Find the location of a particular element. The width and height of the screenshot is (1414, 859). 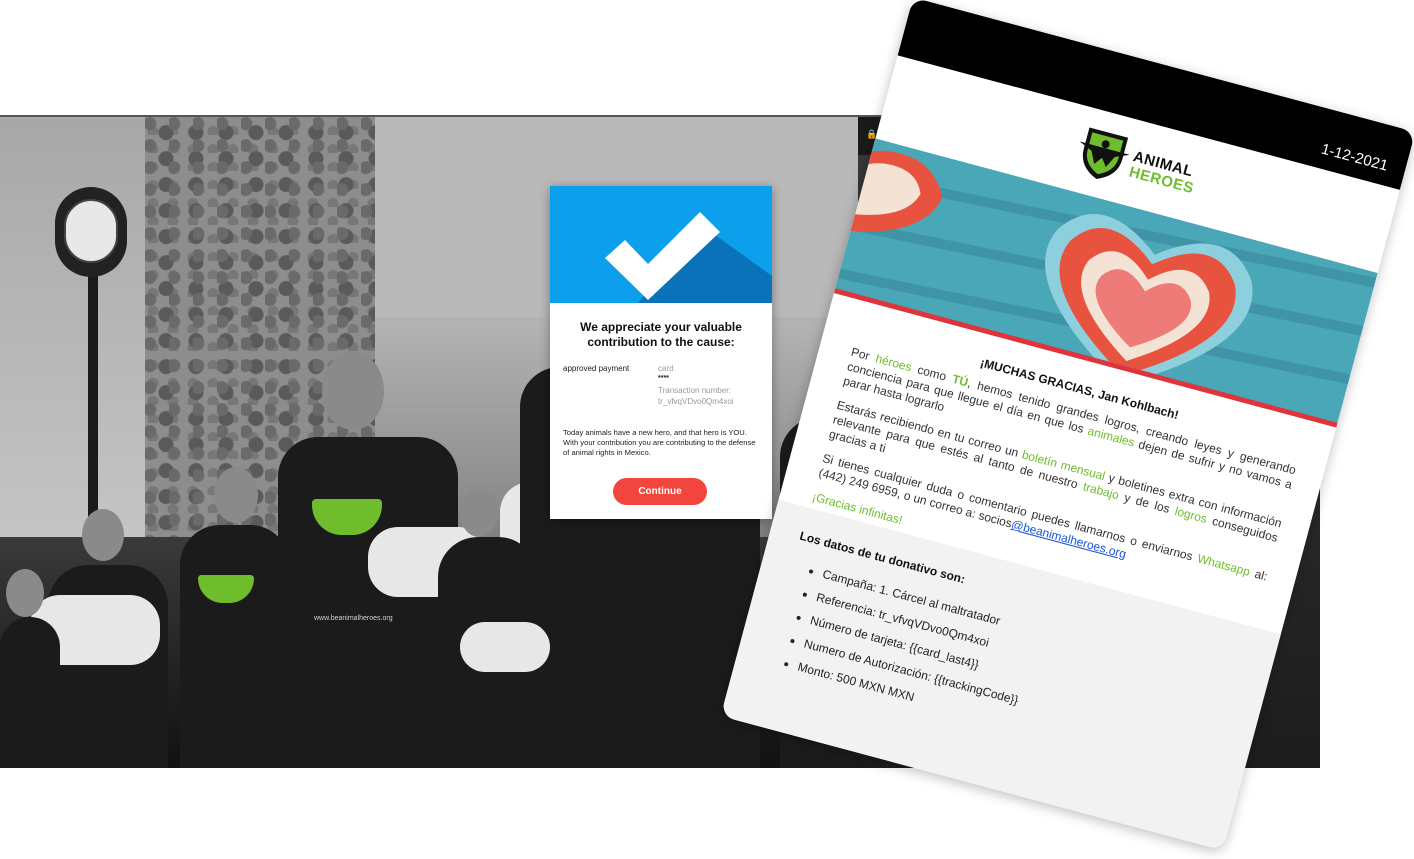

continue-button: Continue is located at coordinates (660, 491).